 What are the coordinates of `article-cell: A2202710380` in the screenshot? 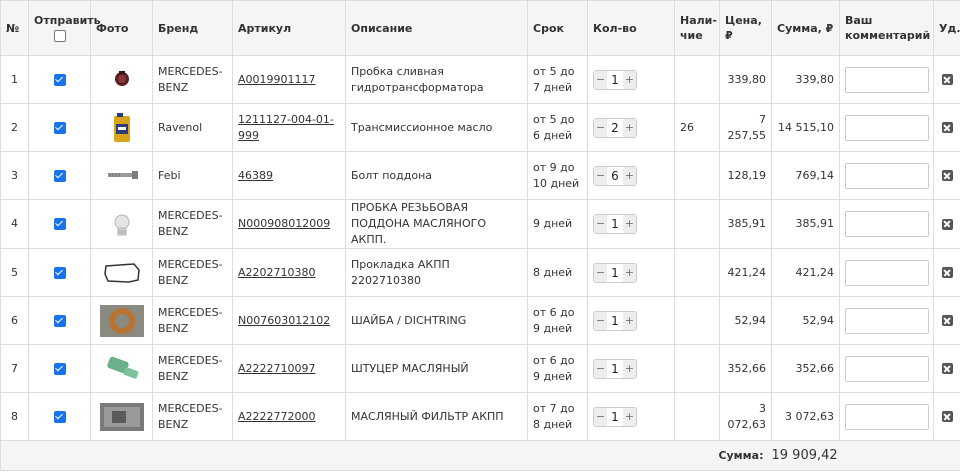 It's located at (289, 272).